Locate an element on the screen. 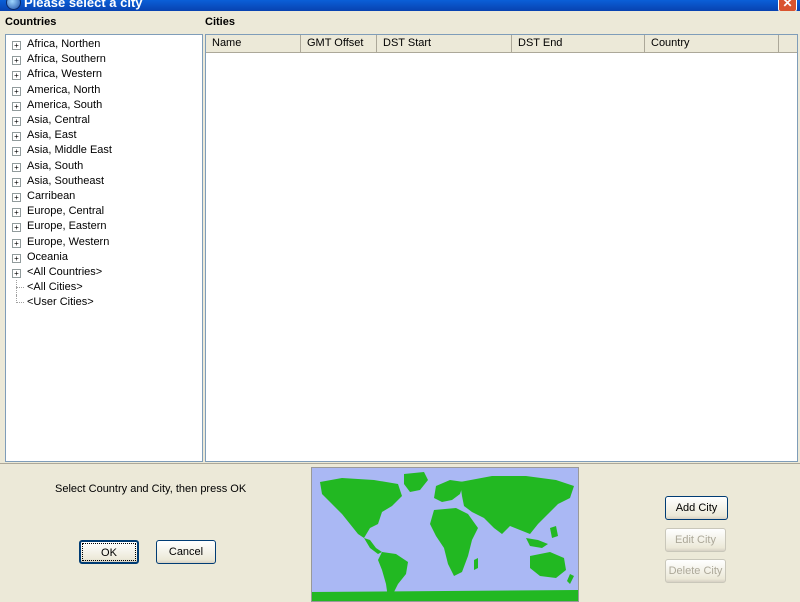 Image resolution: width=800 pixels, height=602 pixels. tree-item-label: <All Cities> is located at coordinates (55, 287).